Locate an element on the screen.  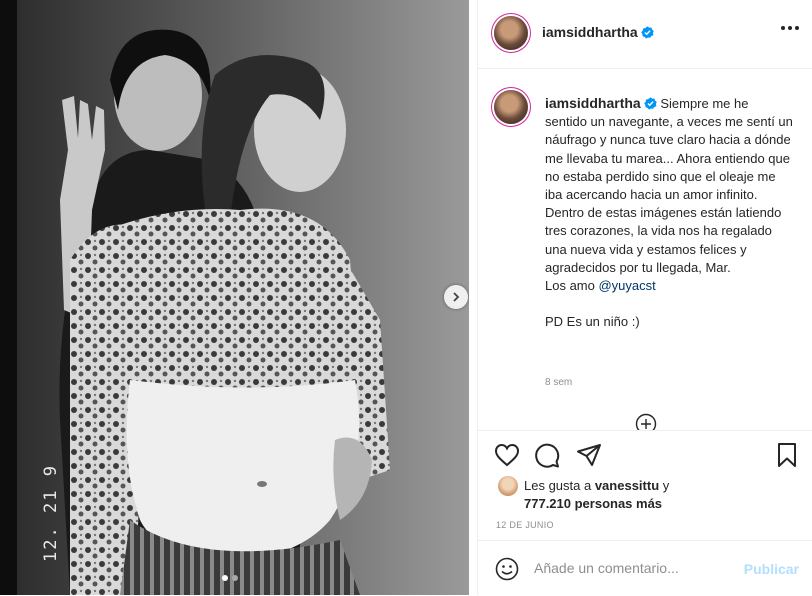
carousel-dot-active is located at coordinates (225, 578).